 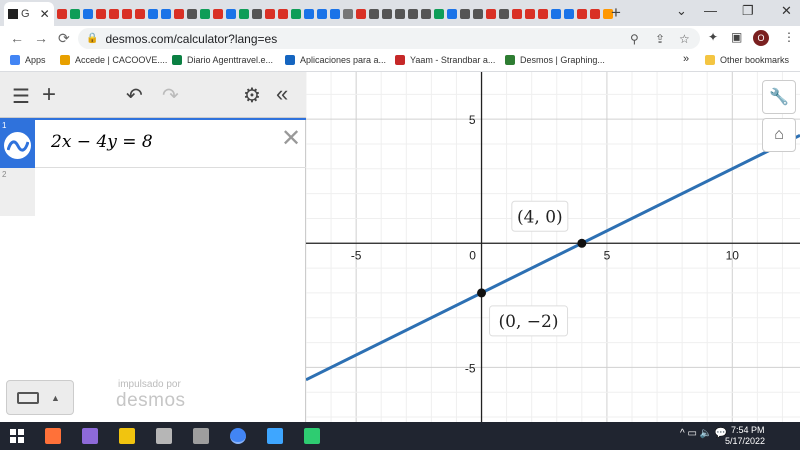 I want to click on expression-gutter: 1, so click(x=17, y=144).